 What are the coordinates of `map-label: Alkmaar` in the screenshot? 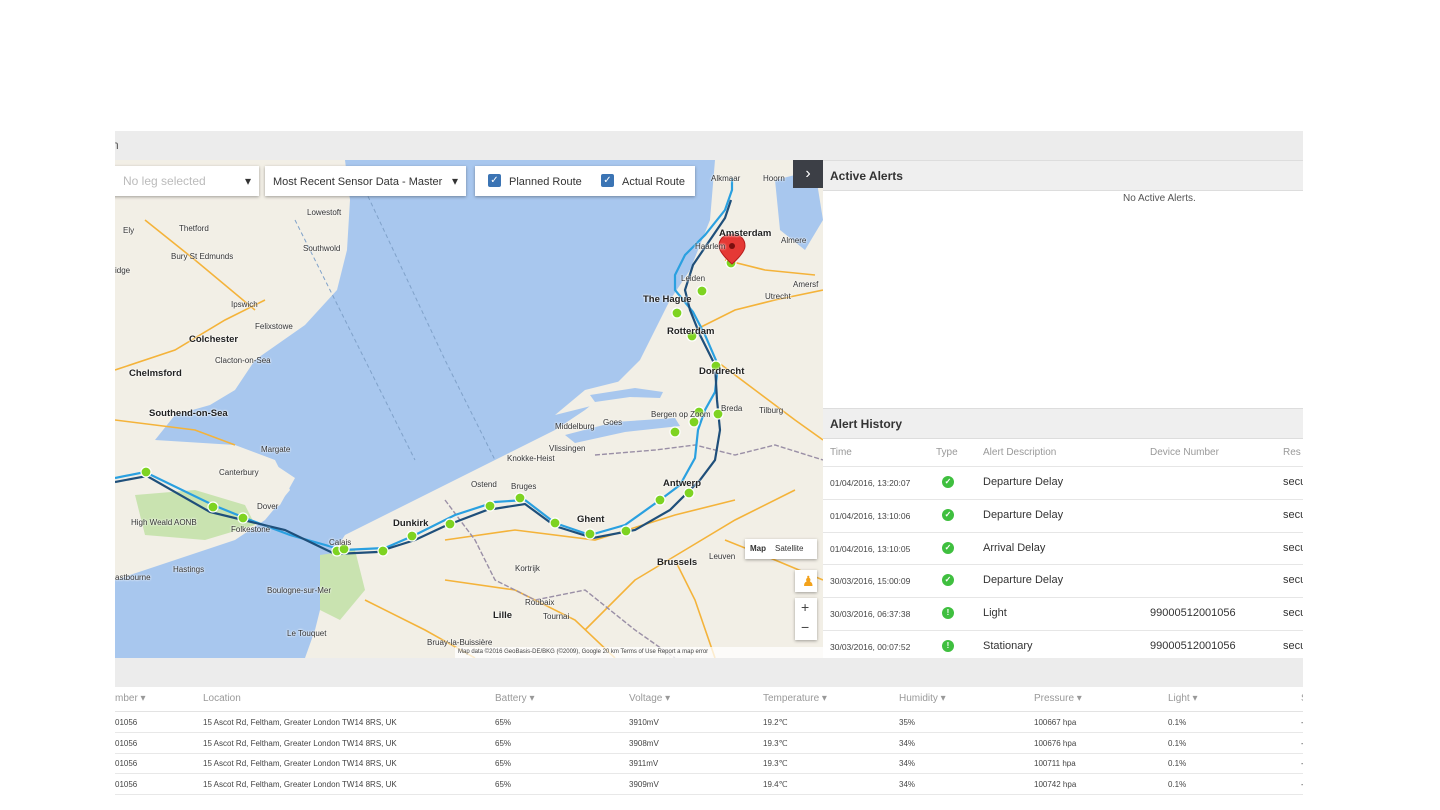 It's located at (726, 178).